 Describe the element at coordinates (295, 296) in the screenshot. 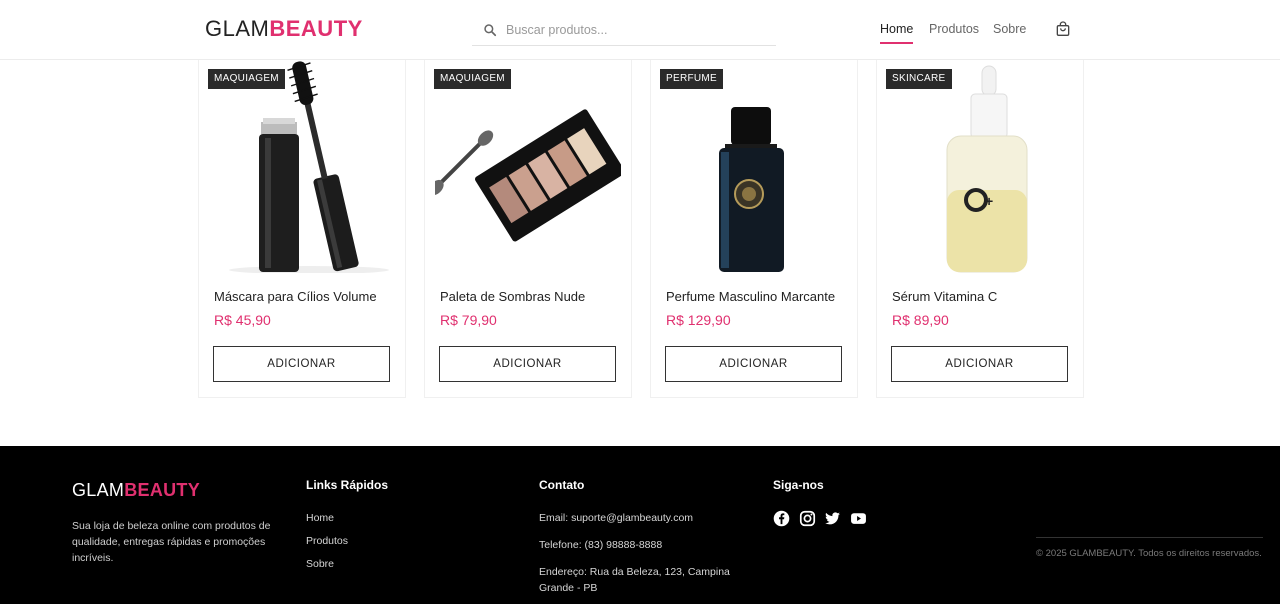

I see `product-name: Máscara para Cílios Volume` at that location.